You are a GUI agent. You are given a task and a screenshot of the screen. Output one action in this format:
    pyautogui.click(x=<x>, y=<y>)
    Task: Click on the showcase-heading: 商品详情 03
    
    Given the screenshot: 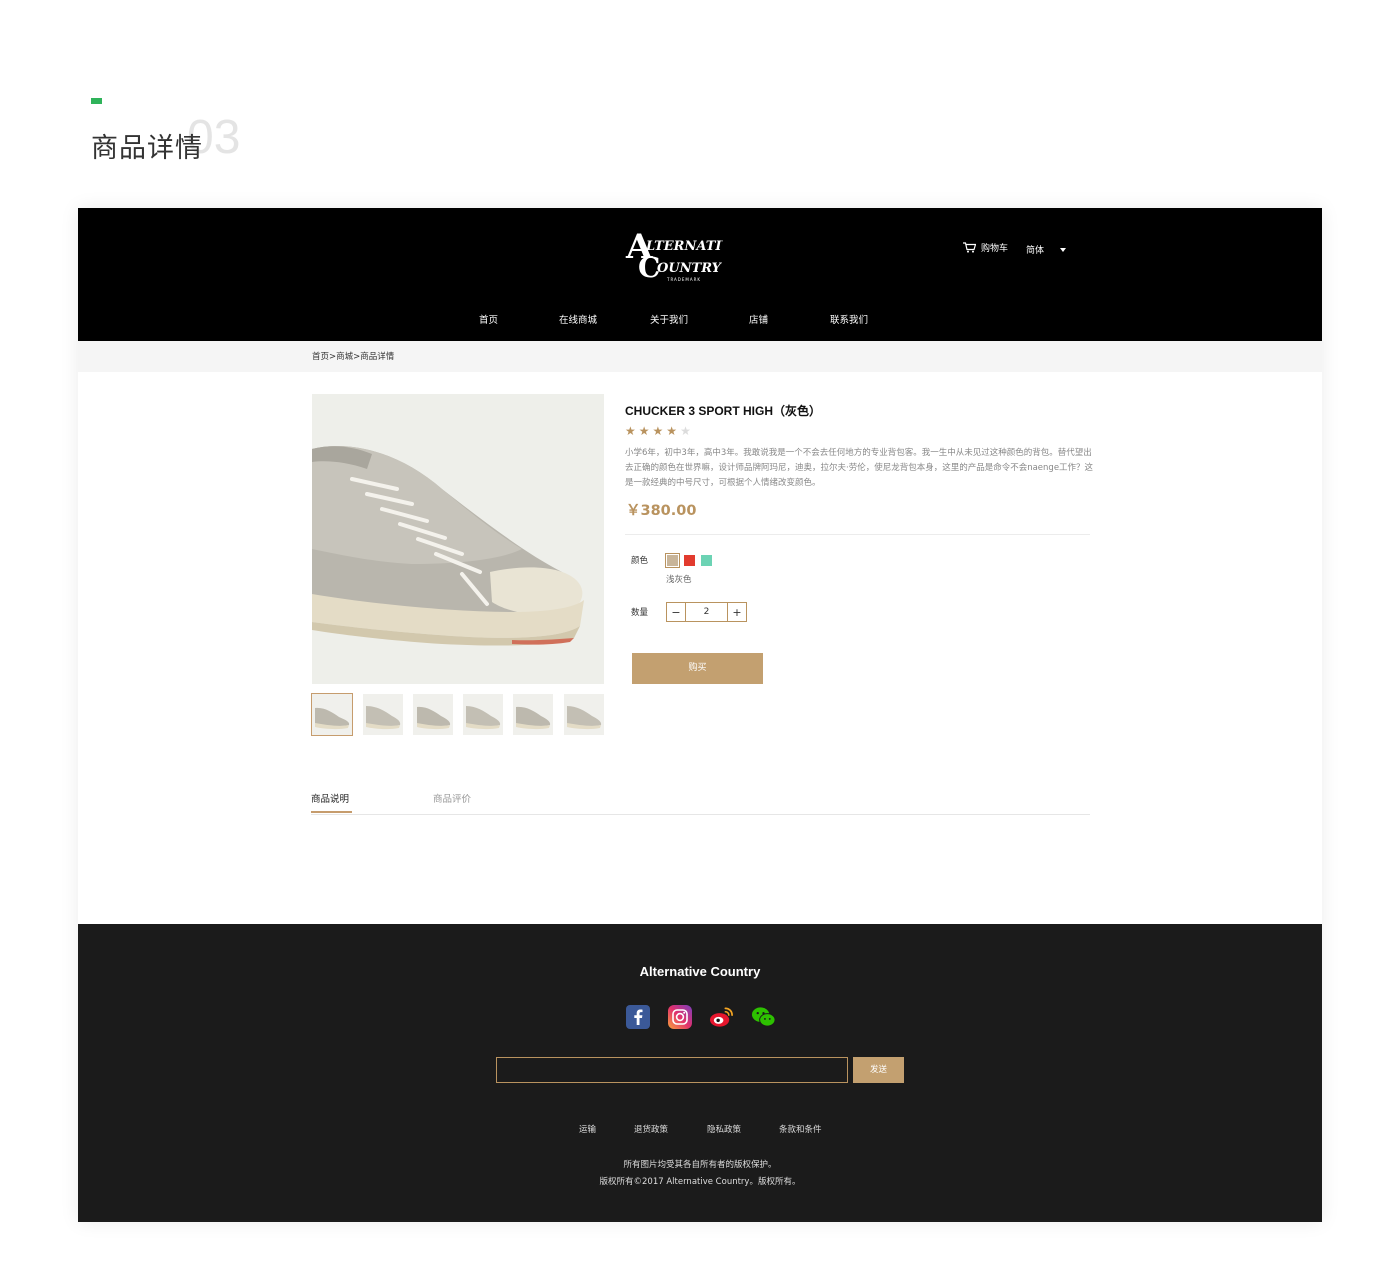 What is the action you would take?
    pyautogui.click(x=241, y=133)
    